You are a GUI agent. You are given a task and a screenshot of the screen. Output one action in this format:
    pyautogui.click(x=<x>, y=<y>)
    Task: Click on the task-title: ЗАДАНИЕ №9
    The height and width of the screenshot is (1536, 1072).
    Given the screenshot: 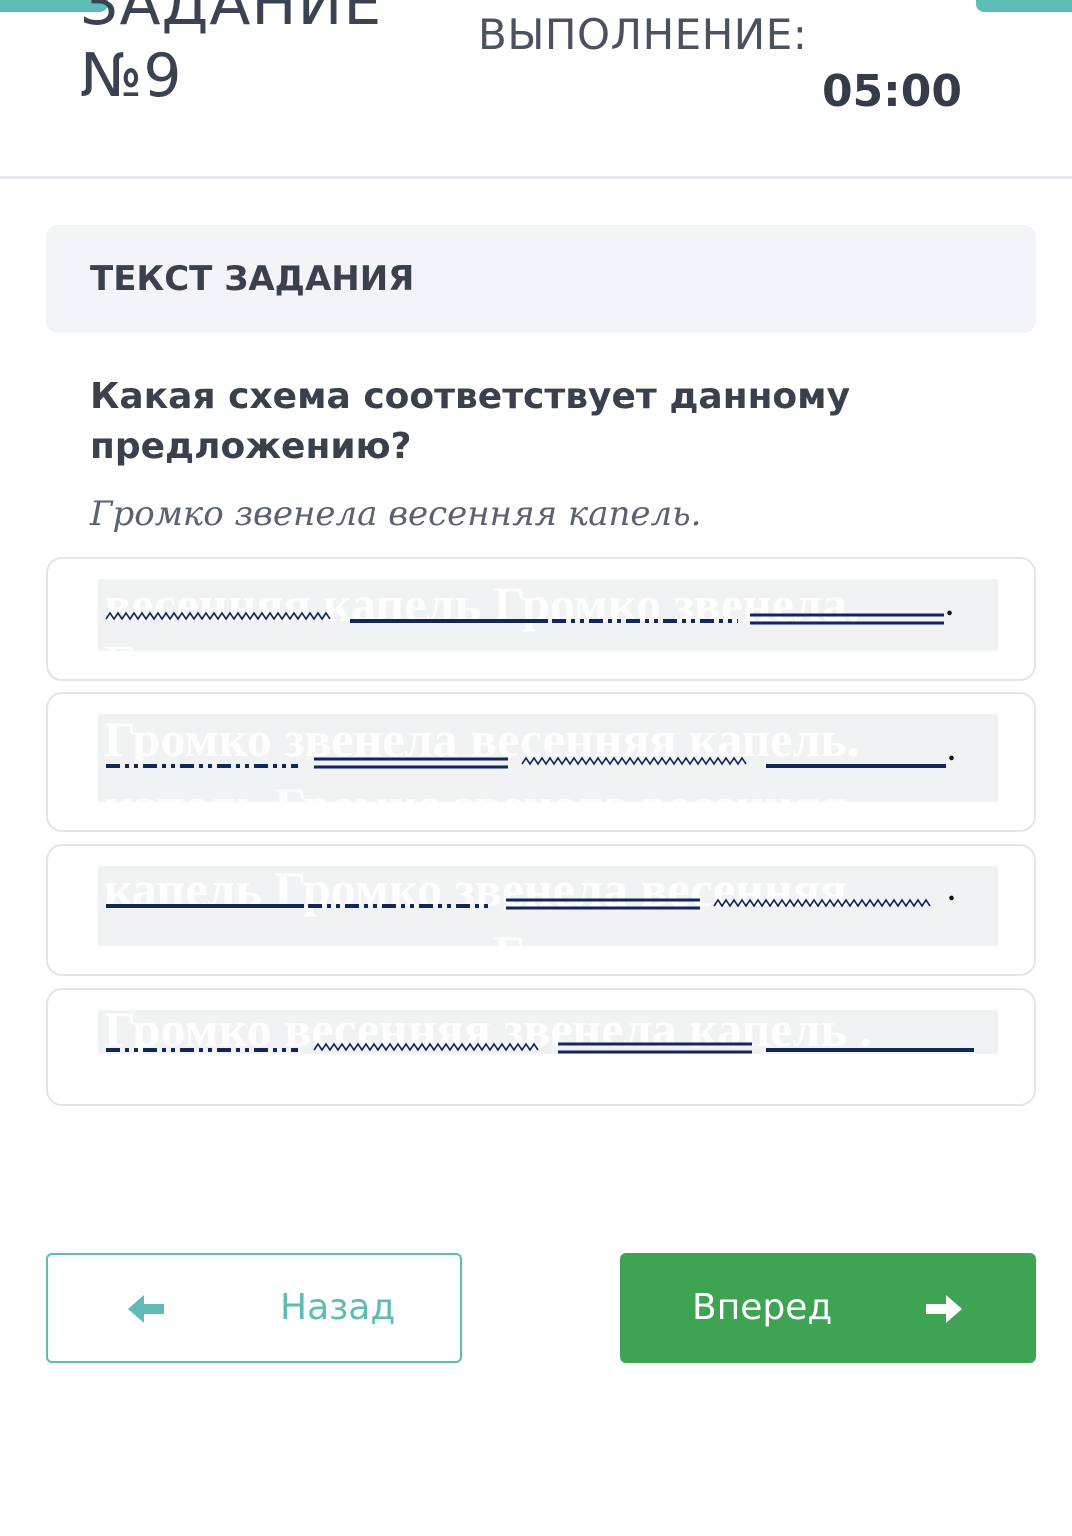 What is the action you would take?
    pyautogui.click(x=231, y=56)
    